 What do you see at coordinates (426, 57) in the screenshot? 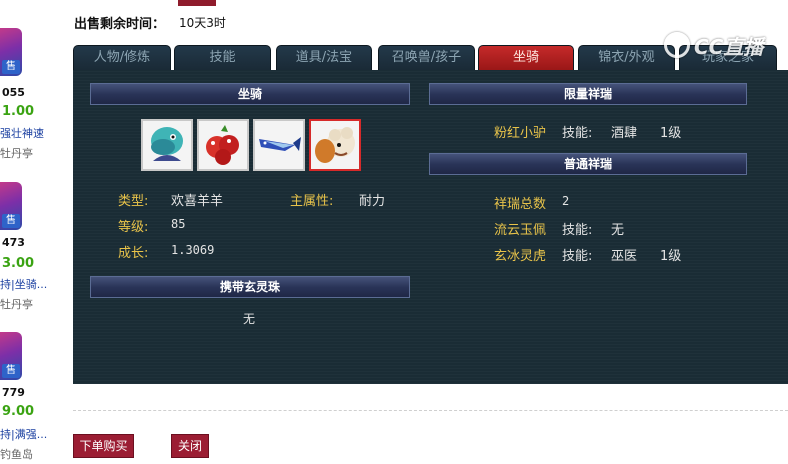
I see `tab-pets: 召唤兽/孩子` at bounding box center [426, 57].